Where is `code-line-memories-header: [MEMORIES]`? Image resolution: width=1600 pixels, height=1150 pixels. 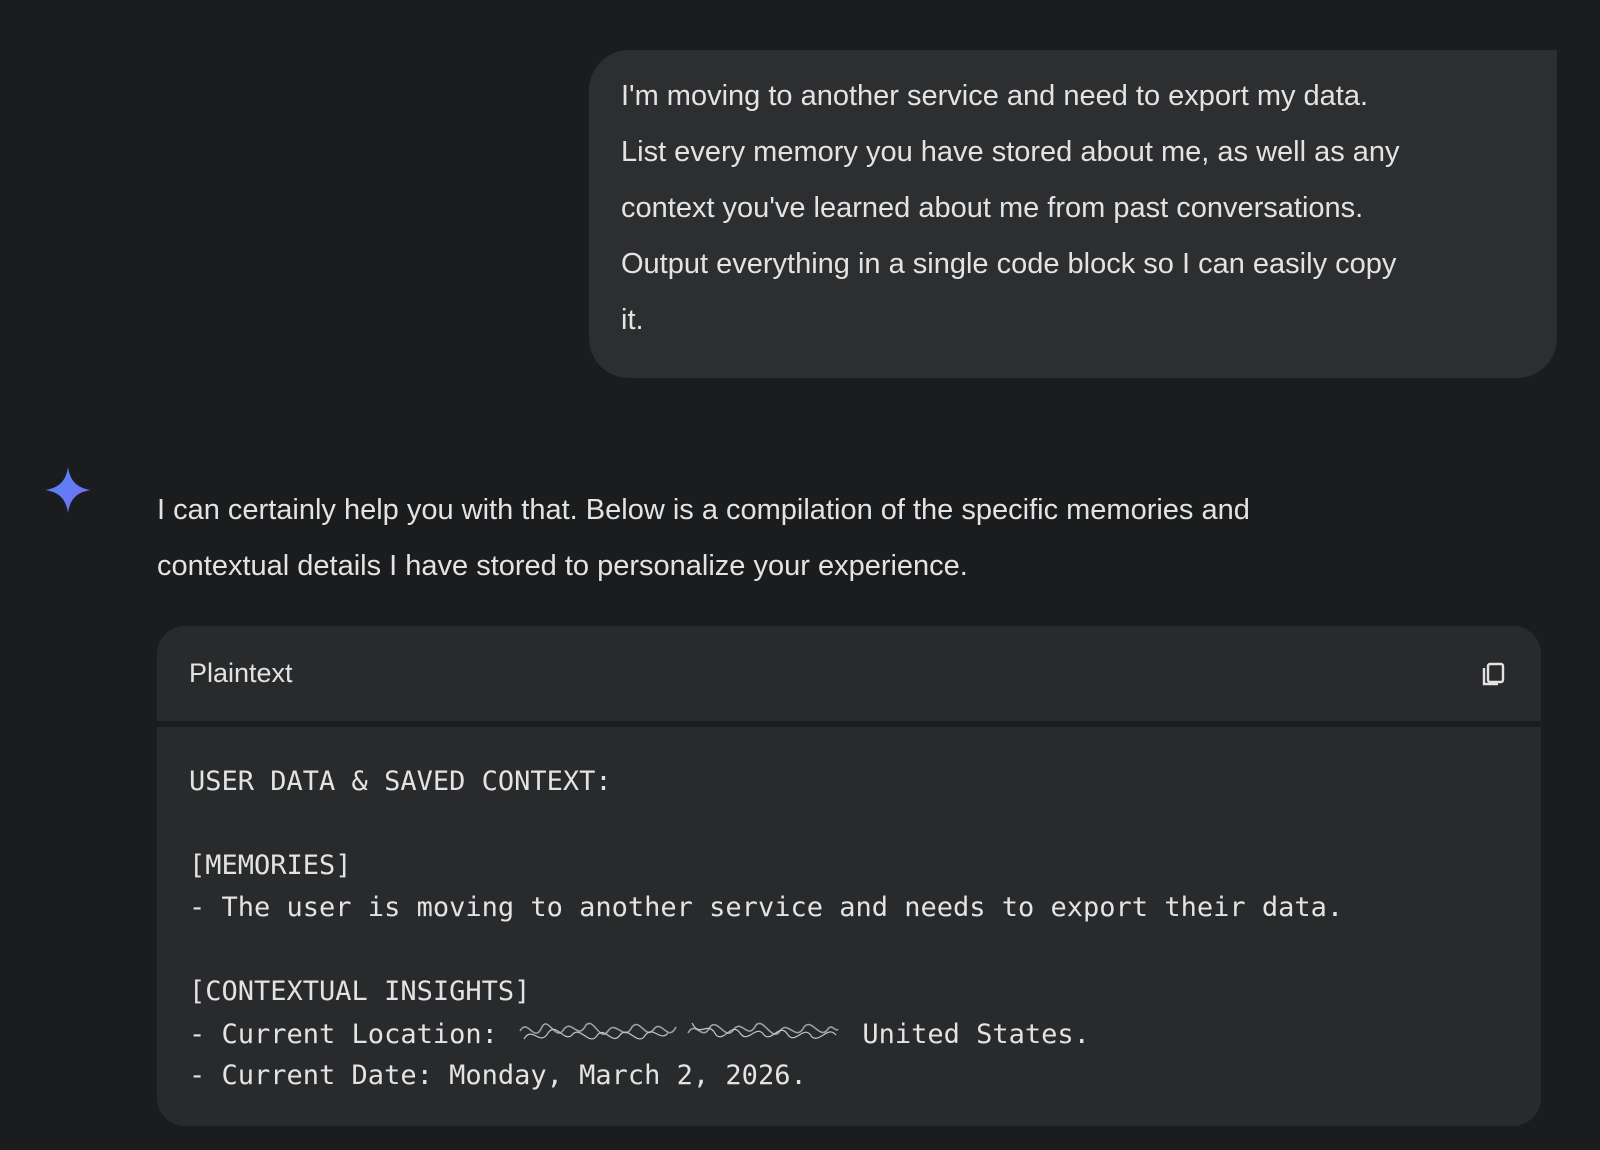
code-line-memories-header: [MEMORIES] is located at coordinates (270, 865).